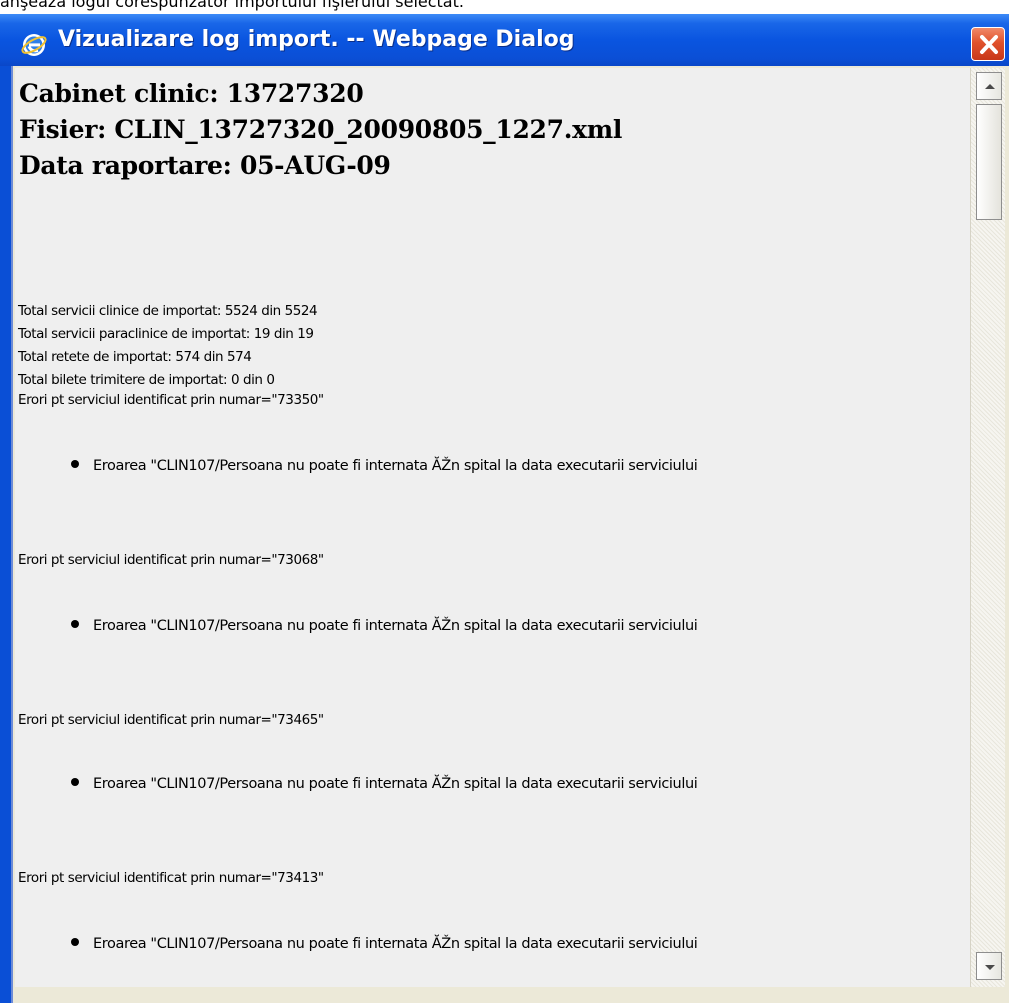  I want to click on scroll-down-button, so click(989, 966).